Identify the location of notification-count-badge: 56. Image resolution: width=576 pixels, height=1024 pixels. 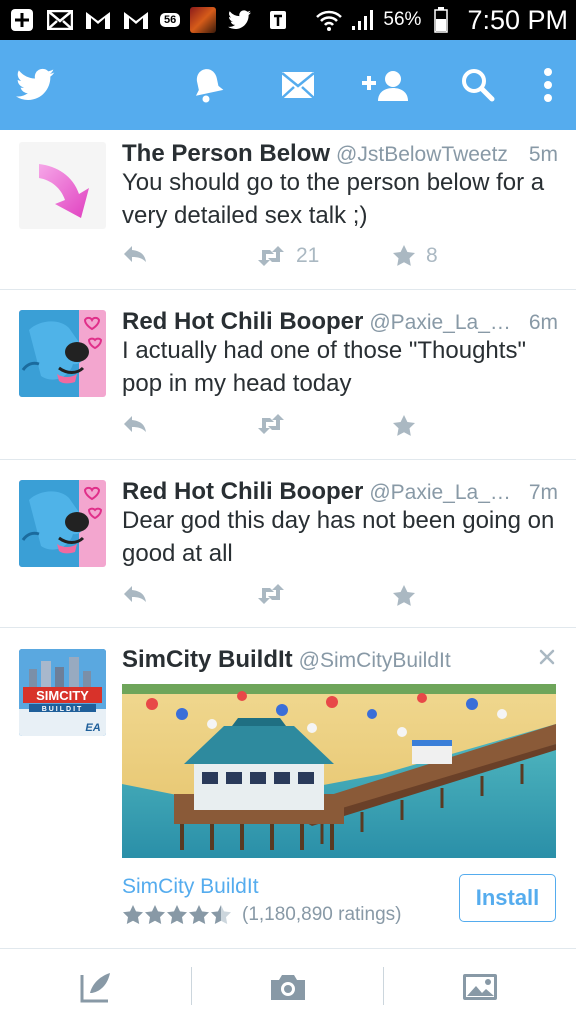
(170, 20).